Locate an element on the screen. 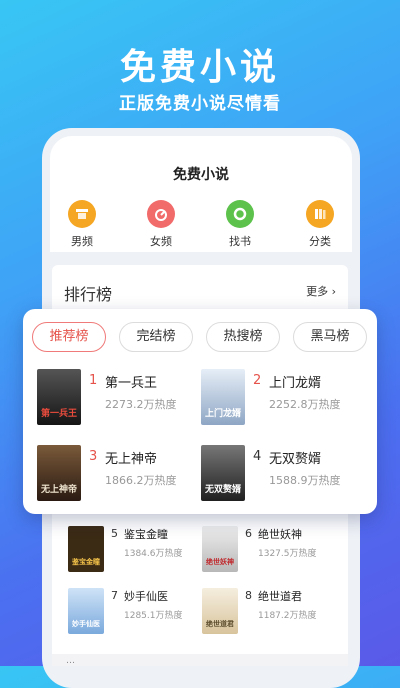 This screenshot has height=688, width=400. banner-headline: 免费小说 is located at coordinates (199, 67).